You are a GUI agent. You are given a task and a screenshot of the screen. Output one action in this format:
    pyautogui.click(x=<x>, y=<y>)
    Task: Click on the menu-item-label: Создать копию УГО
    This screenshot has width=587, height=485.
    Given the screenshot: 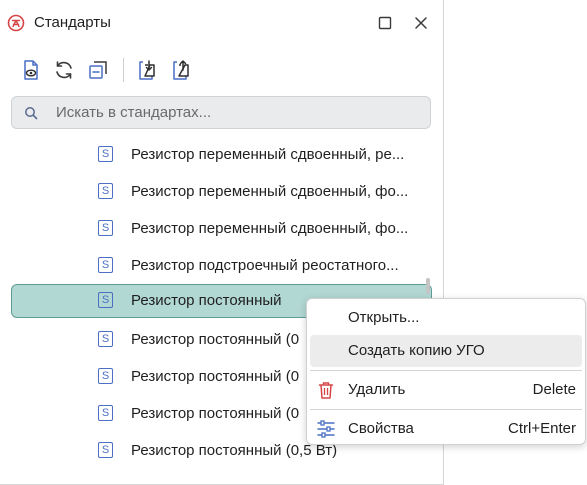 What is the action you would take?
    pyautogui.click(x=416, y=350)
    